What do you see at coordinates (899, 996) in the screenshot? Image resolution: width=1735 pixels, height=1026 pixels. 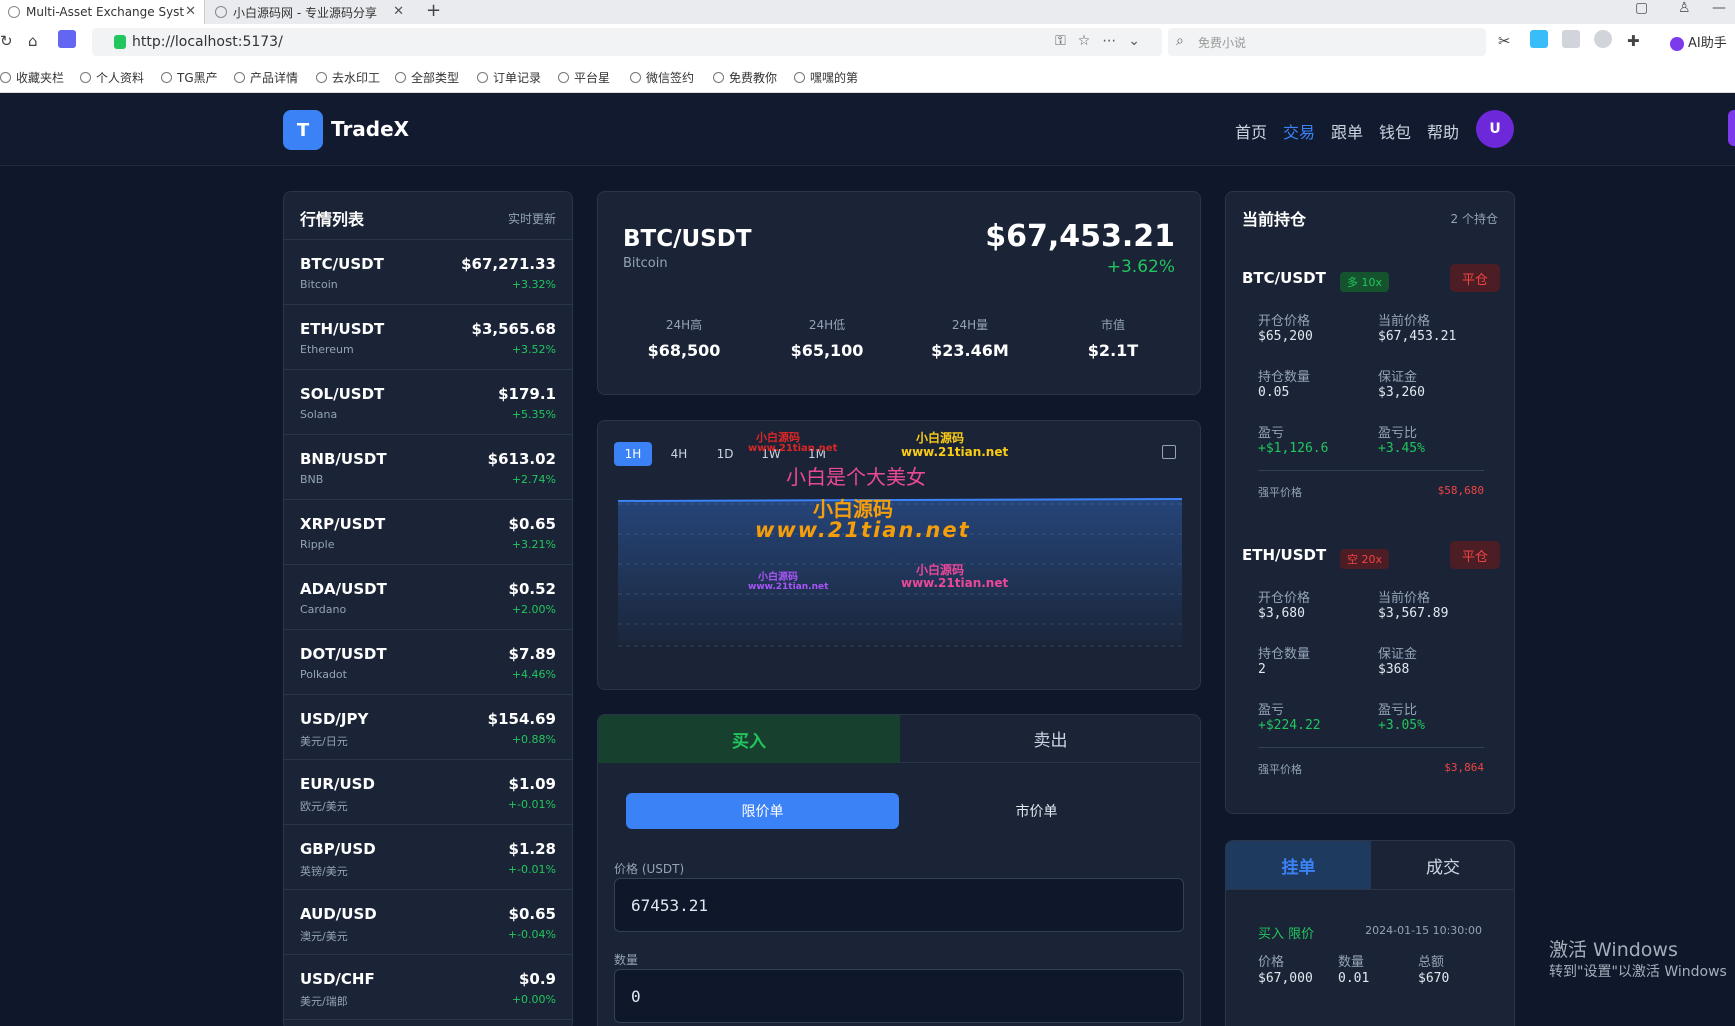 I see `quantity-input: 0` at bounding box center [899, 996].